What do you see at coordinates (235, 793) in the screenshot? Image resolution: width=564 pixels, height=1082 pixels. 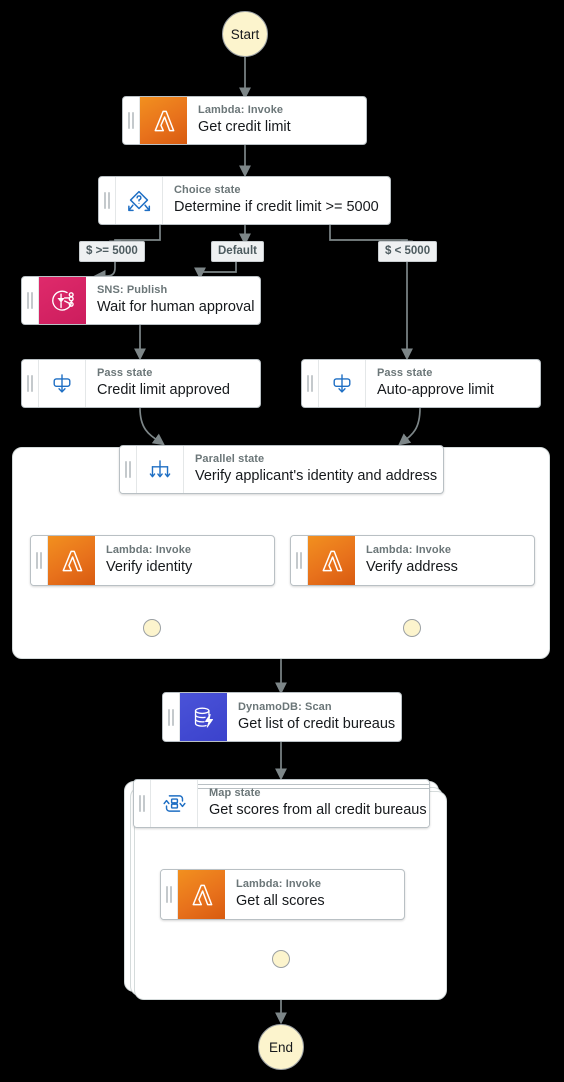 I see `service-label: Map state` at bounding box center [235, 793].